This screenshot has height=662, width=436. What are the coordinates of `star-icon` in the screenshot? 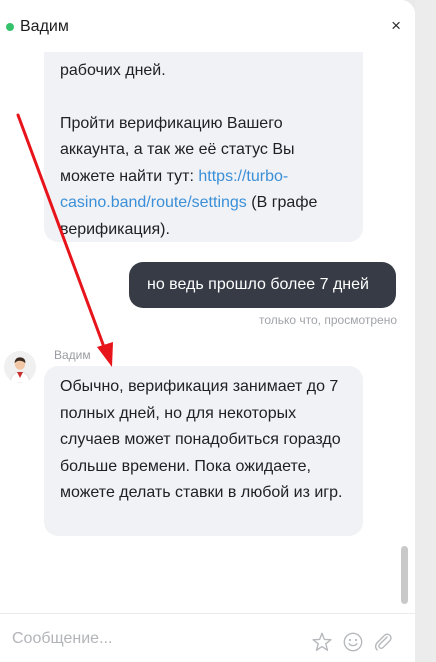 It's located at (322, 642).